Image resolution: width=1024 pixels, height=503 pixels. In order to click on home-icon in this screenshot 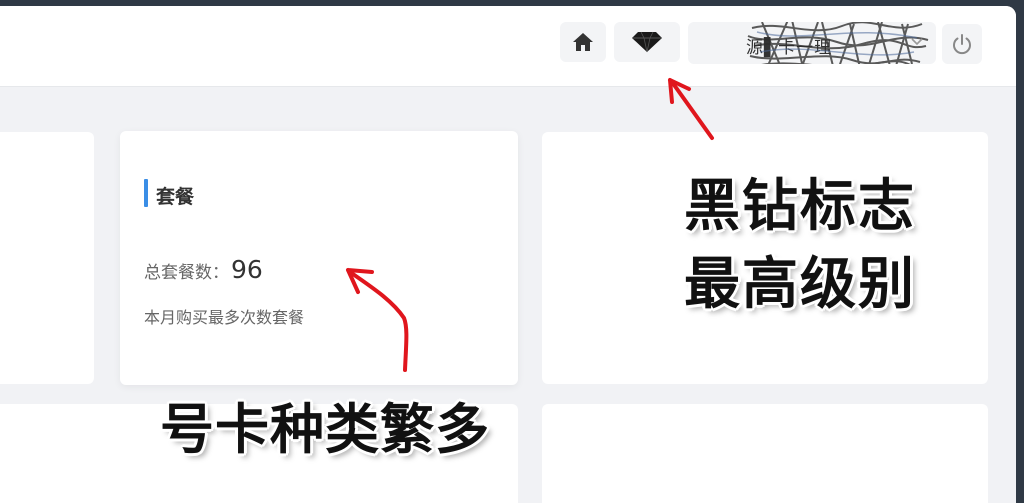, I will do `click(583, 42)`.